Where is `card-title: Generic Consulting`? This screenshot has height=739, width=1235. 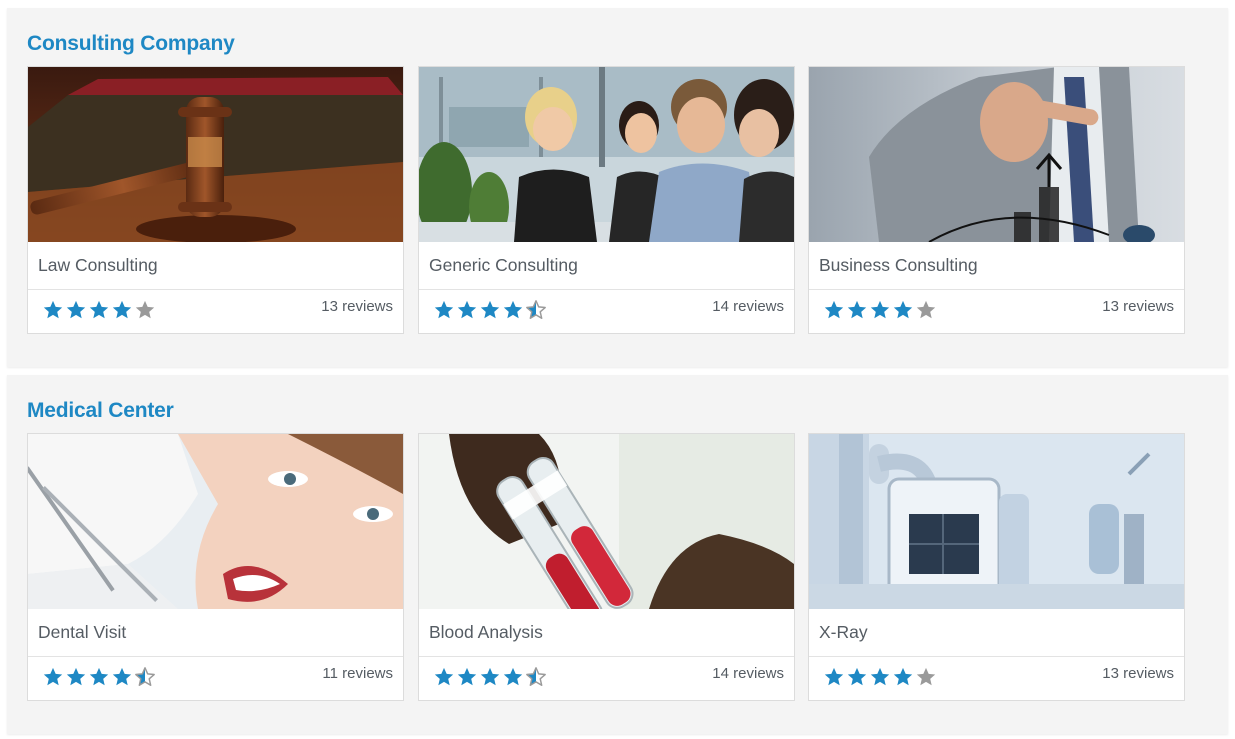 card-title: Generic Consulting is located at coordinates (503, 265).